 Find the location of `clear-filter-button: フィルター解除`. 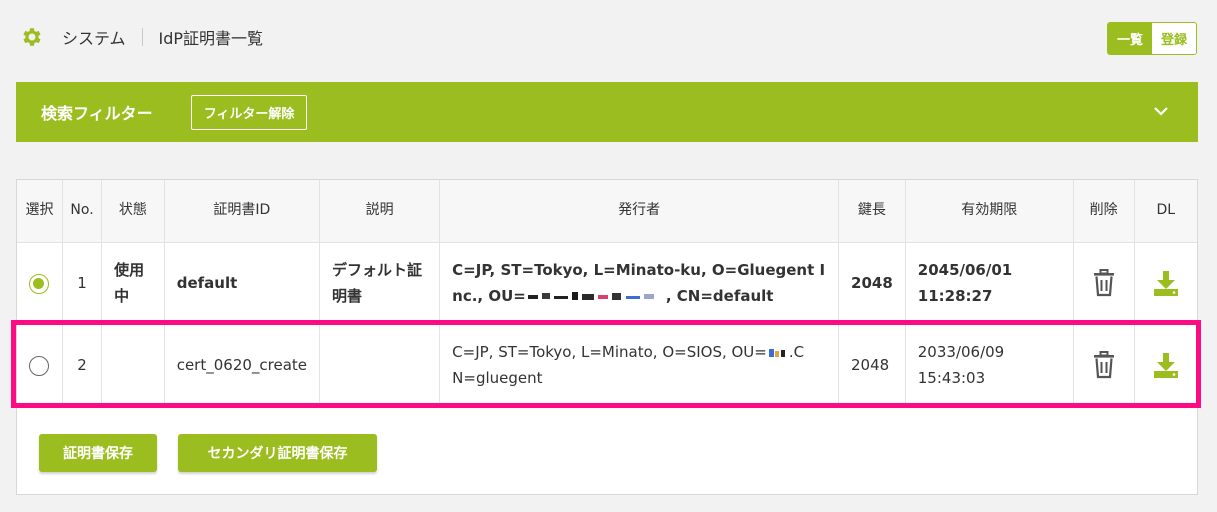

clear-filter-button: フィルター解除 is located at coordinates (249, 112).